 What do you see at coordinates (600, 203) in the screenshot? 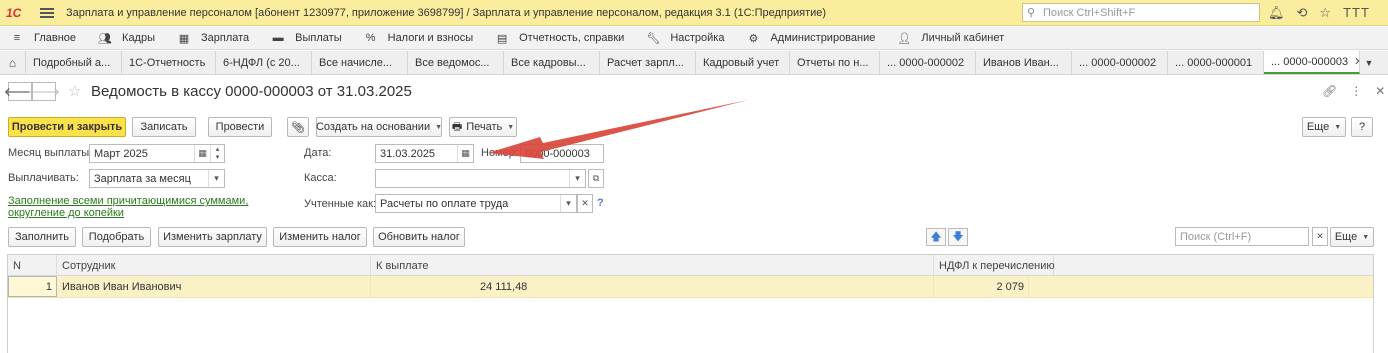
I see `help-icon: ?` at bounding box center [600, 203].